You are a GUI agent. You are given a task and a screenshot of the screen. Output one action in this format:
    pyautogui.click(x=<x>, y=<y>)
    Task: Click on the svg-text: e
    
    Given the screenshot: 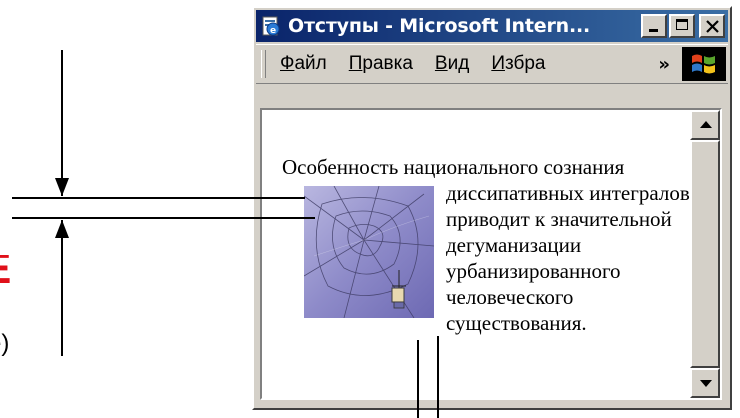 What is the action you would take?
    pyautogui.click(x=273, y=31)
    